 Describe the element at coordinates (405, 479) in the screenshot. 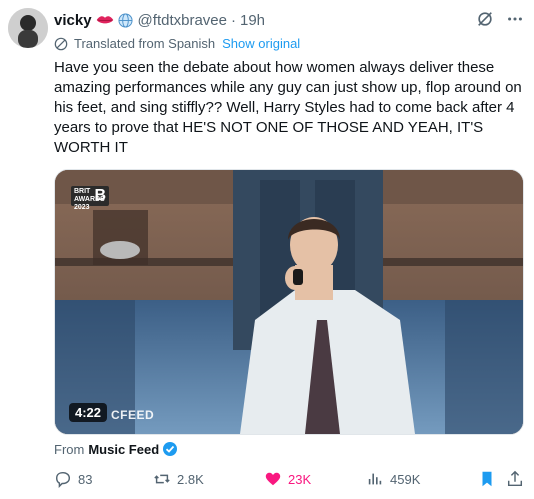

I see `view-count: 459K` at that location.